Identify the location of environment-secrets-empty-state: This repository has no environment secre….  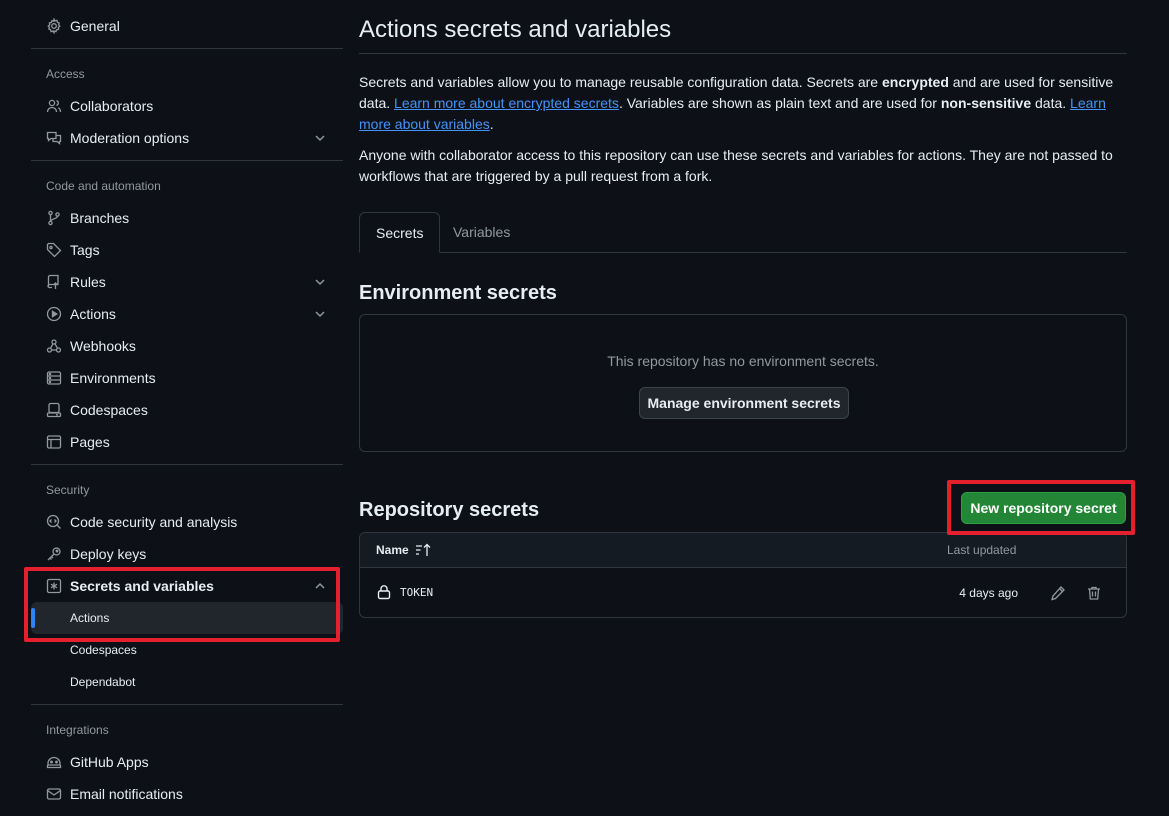
(743, 383).